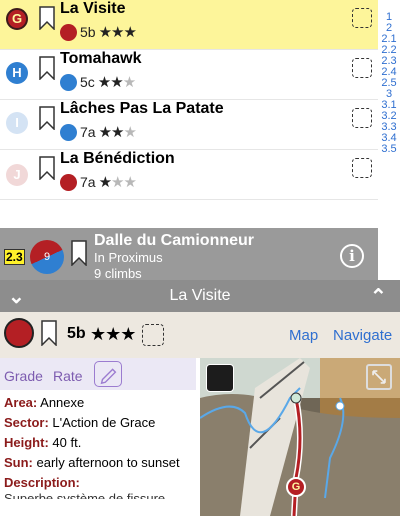 This screenshot has width=400, height=516. Describe the element at coordinates (296, 487) in the screenshot. I see `route-marker: G` at that location.